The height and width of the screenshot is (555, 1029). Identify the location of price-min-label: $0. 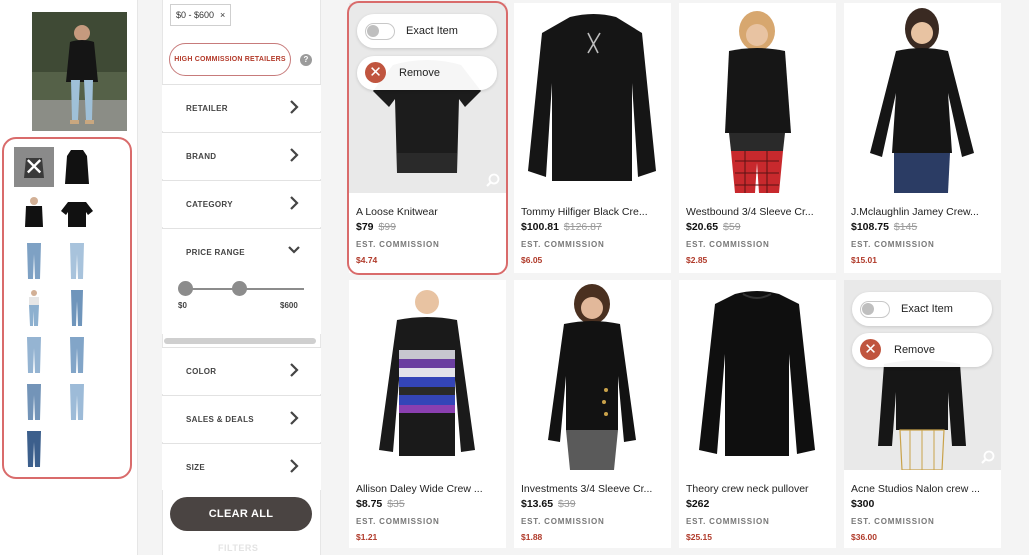
(182, 305).